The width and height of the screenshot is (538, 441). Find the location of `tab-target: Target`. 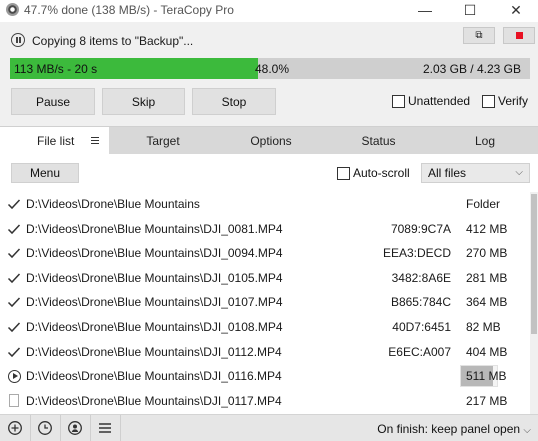

tab-target: Target is located at coordinates (163, 141).